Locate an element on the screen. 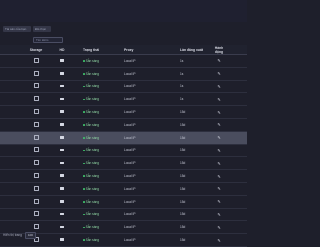  search-input: Tìm kiếm is located at coordinates (48, 40).